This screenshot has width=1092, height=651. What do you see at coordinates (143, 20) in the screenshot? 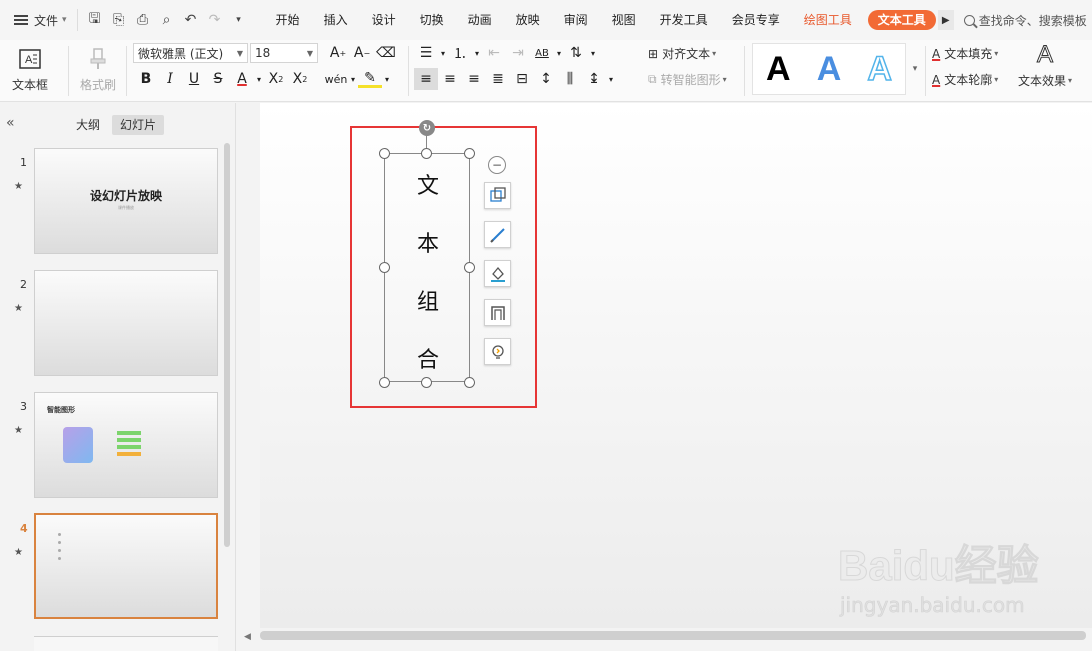
I see `print-icon: ⎙` at bounding box center [143, 20].